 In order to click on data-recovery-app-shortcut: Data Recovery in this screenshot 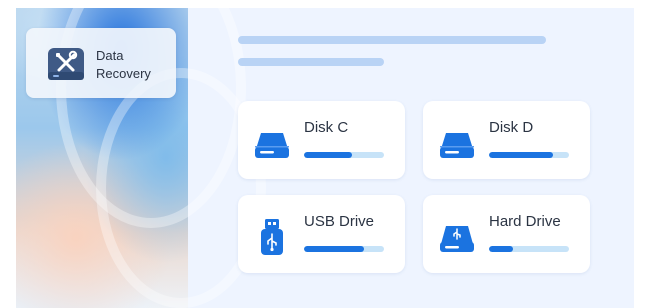, I will do `click(101, 63)`.